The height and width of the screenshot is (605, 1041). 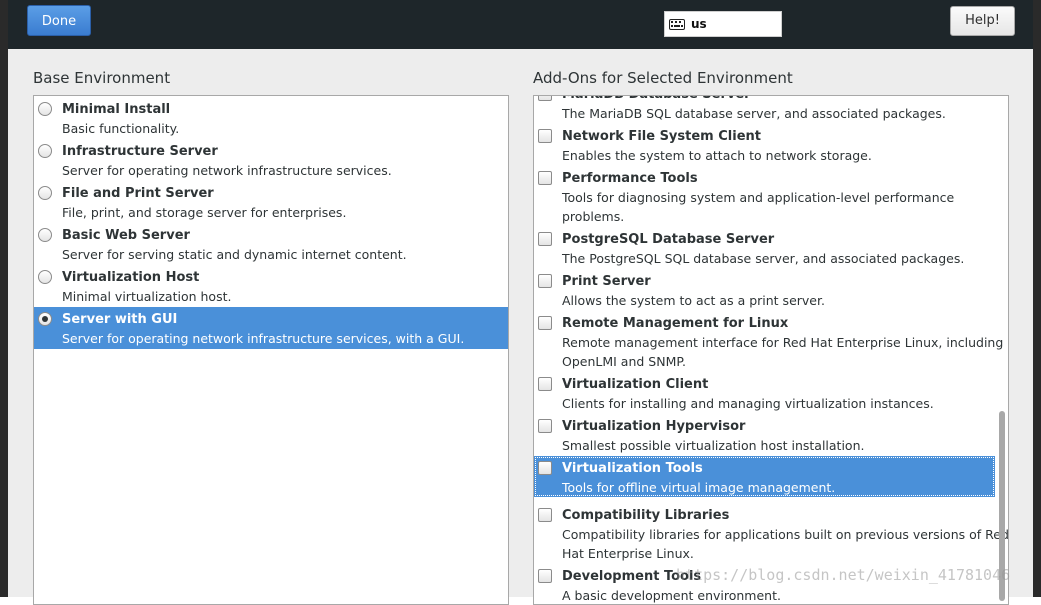 What do you see at coordinates (630, 178) in the screenshot?
I see `option-title: Performance Tools` at bounding box center [630, 178].